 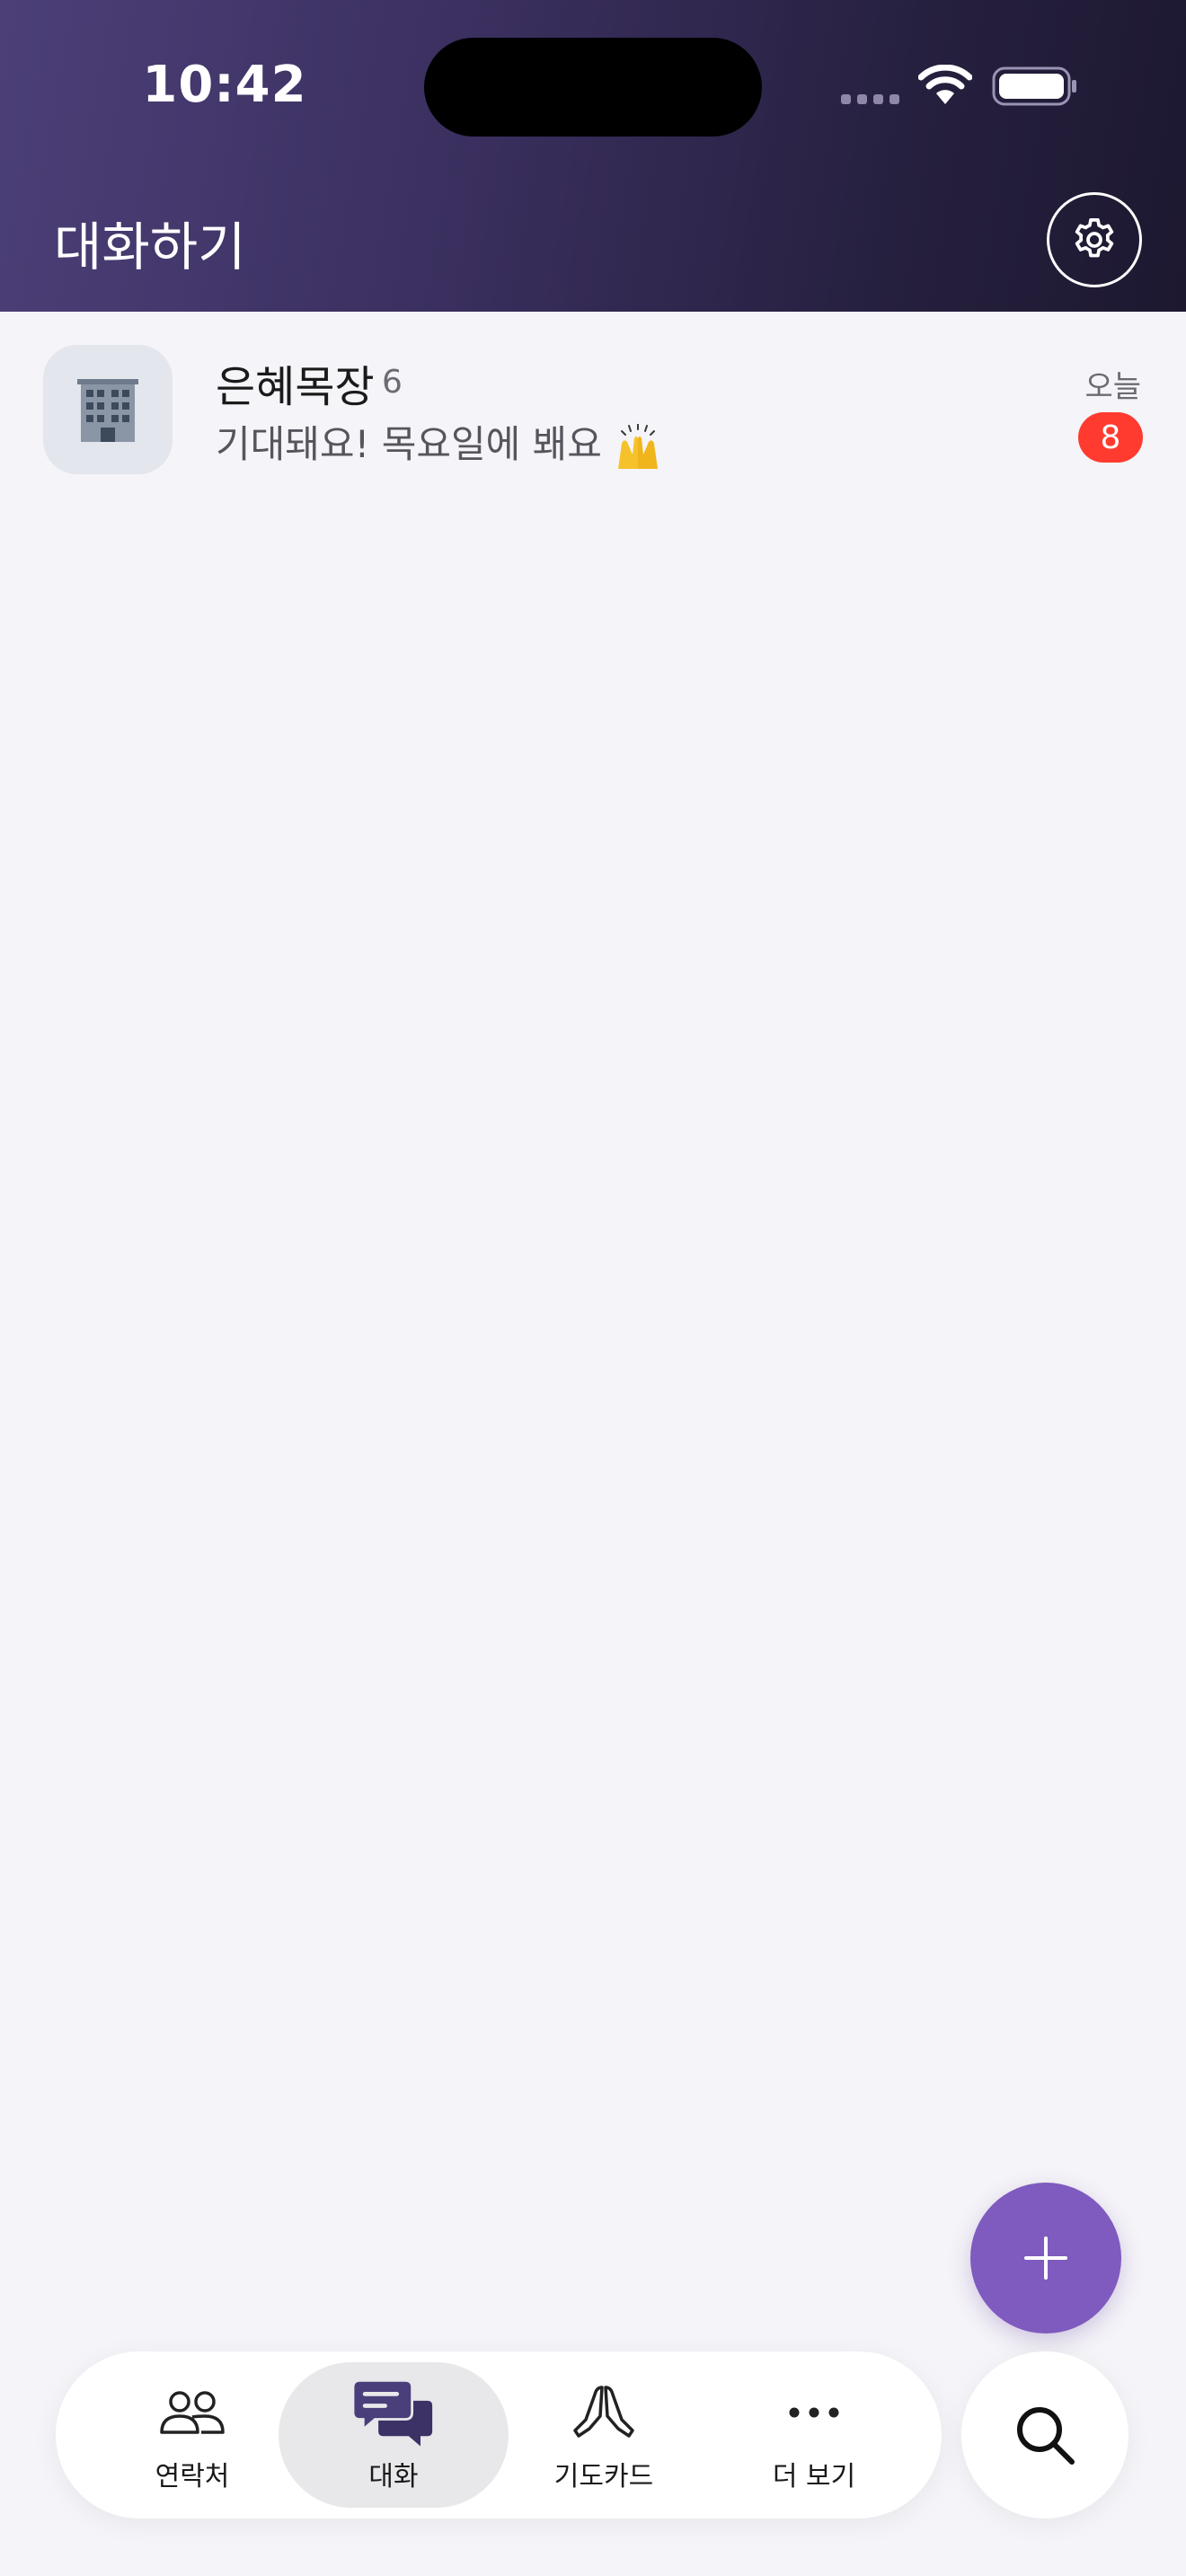 I want to click on chat-member-count: 6, so click(x=392, y=382).